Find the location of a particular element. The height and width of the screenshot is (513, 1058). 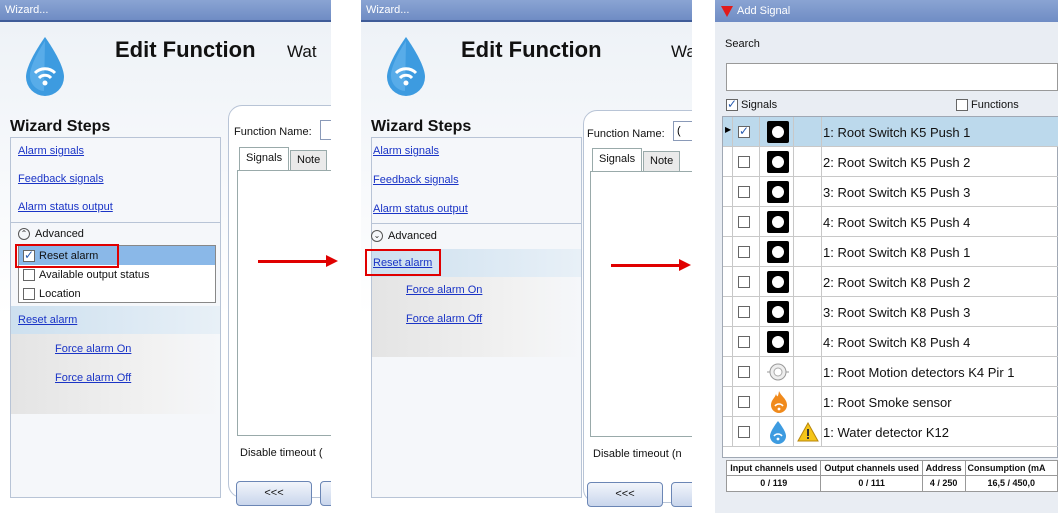

signal-name: 4: Root Switch K8 Push 4 is located at coordinates (897, 342).